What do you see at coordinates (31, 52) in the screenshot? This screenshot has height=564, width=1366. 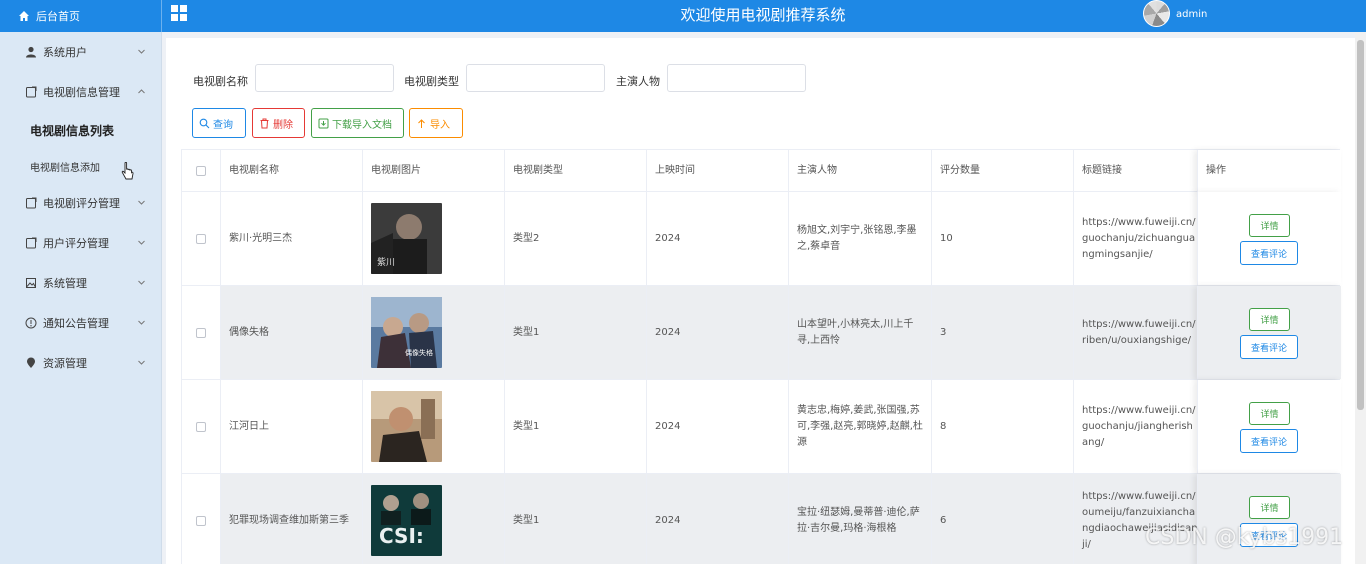 I see `user-icon` at bounding box center [31, 52].